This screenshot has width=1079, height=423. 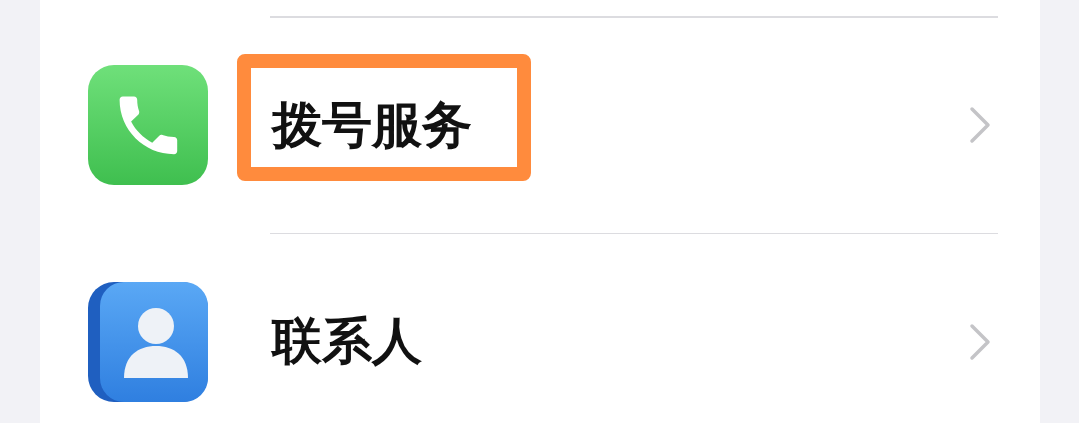 What do you see at coordinates (148, 125) in the screenshot?
I see `phone-icon` at bounding box center [148, 125].